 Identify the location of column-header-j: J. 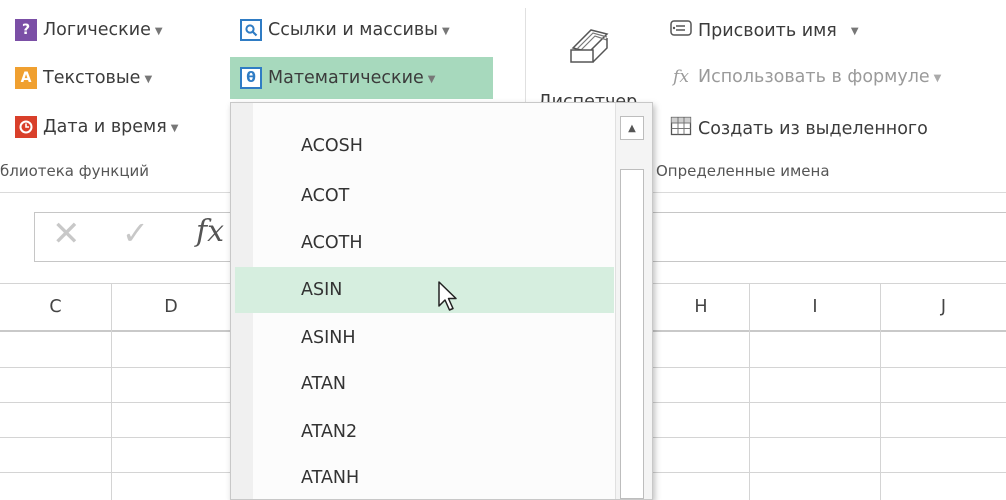
(943, 307).